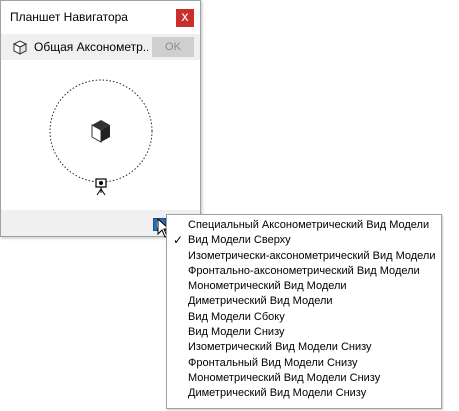 The width and height of the screenshot is (459, 411). What do you see at coordinates (304, 286) in the screenshot?
I see `menu-item: Монометрический Вид Модели` at bounding box center [304, 286].